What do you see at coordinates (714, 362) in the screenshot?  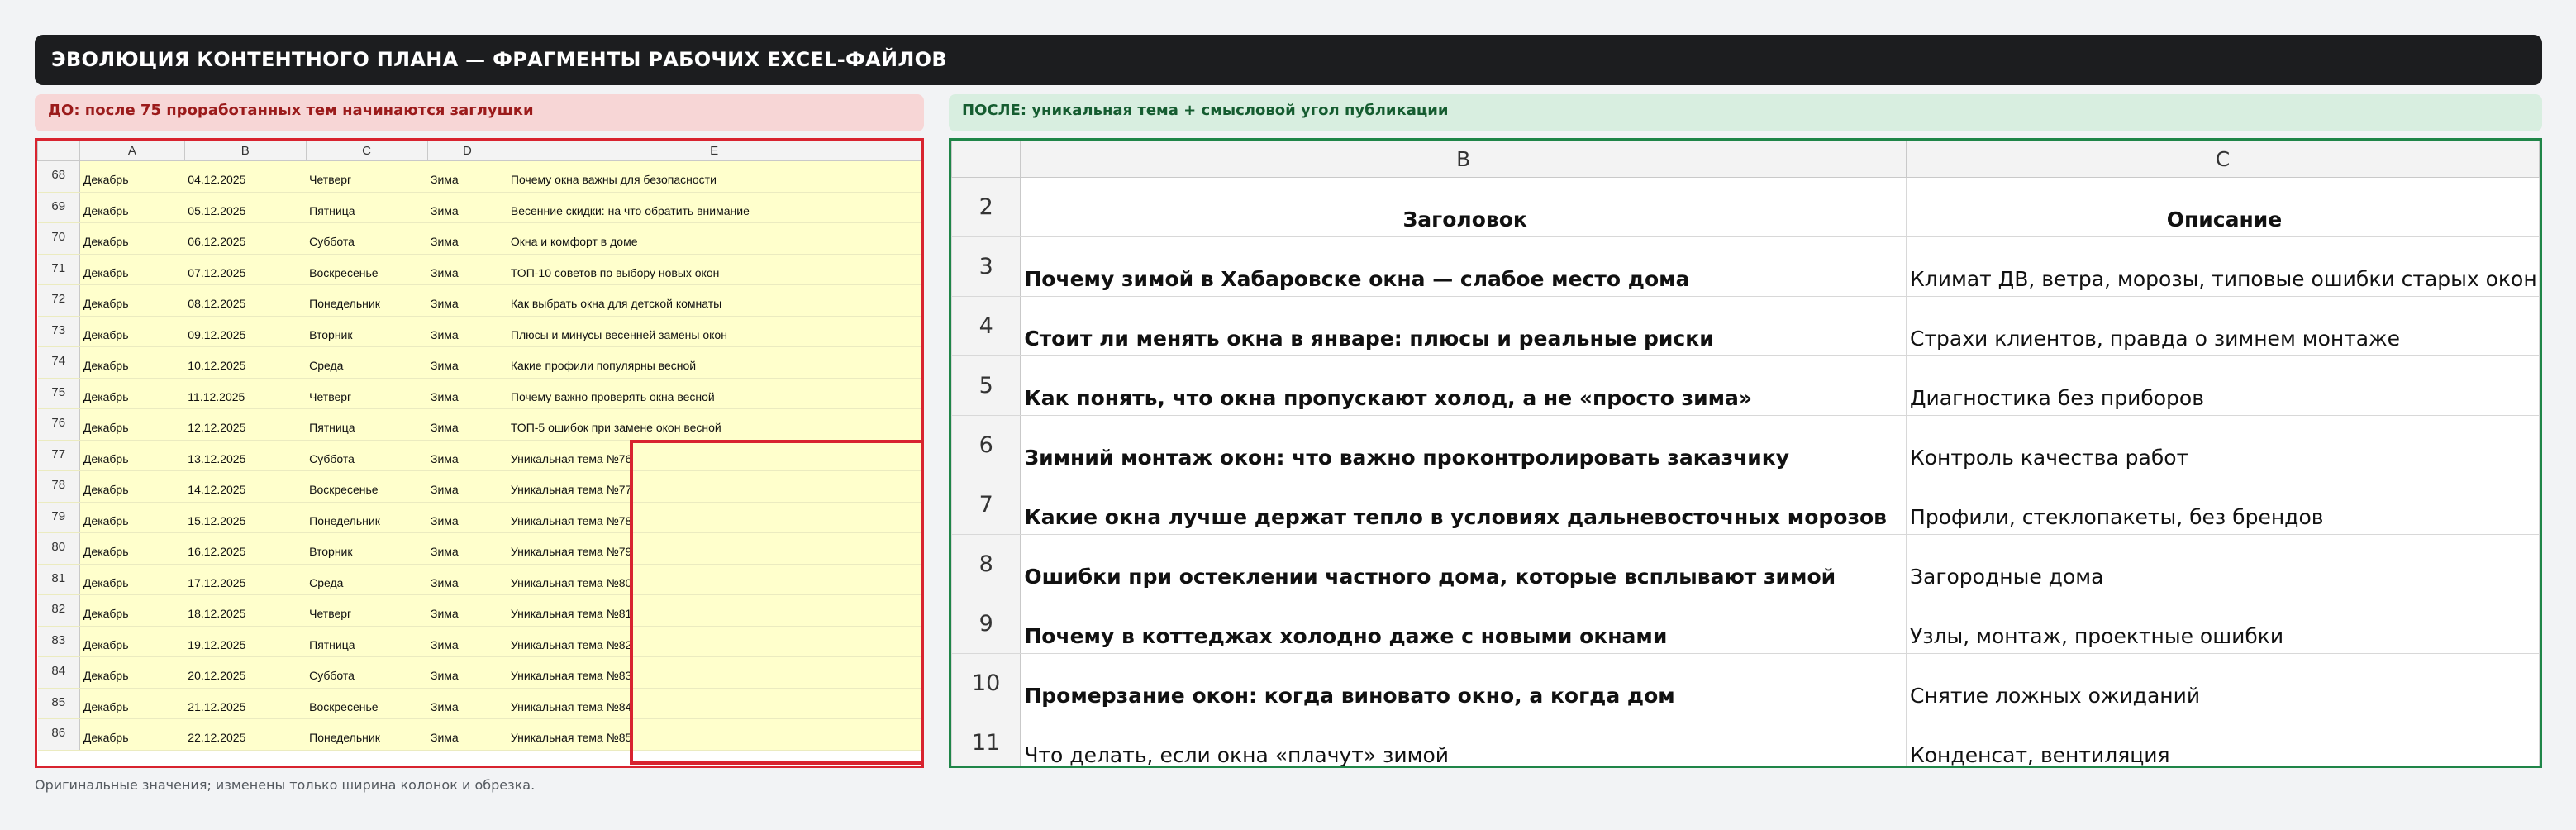 I see `cell-e: Какие профили популярны весной` at bounding box center [714, 362].